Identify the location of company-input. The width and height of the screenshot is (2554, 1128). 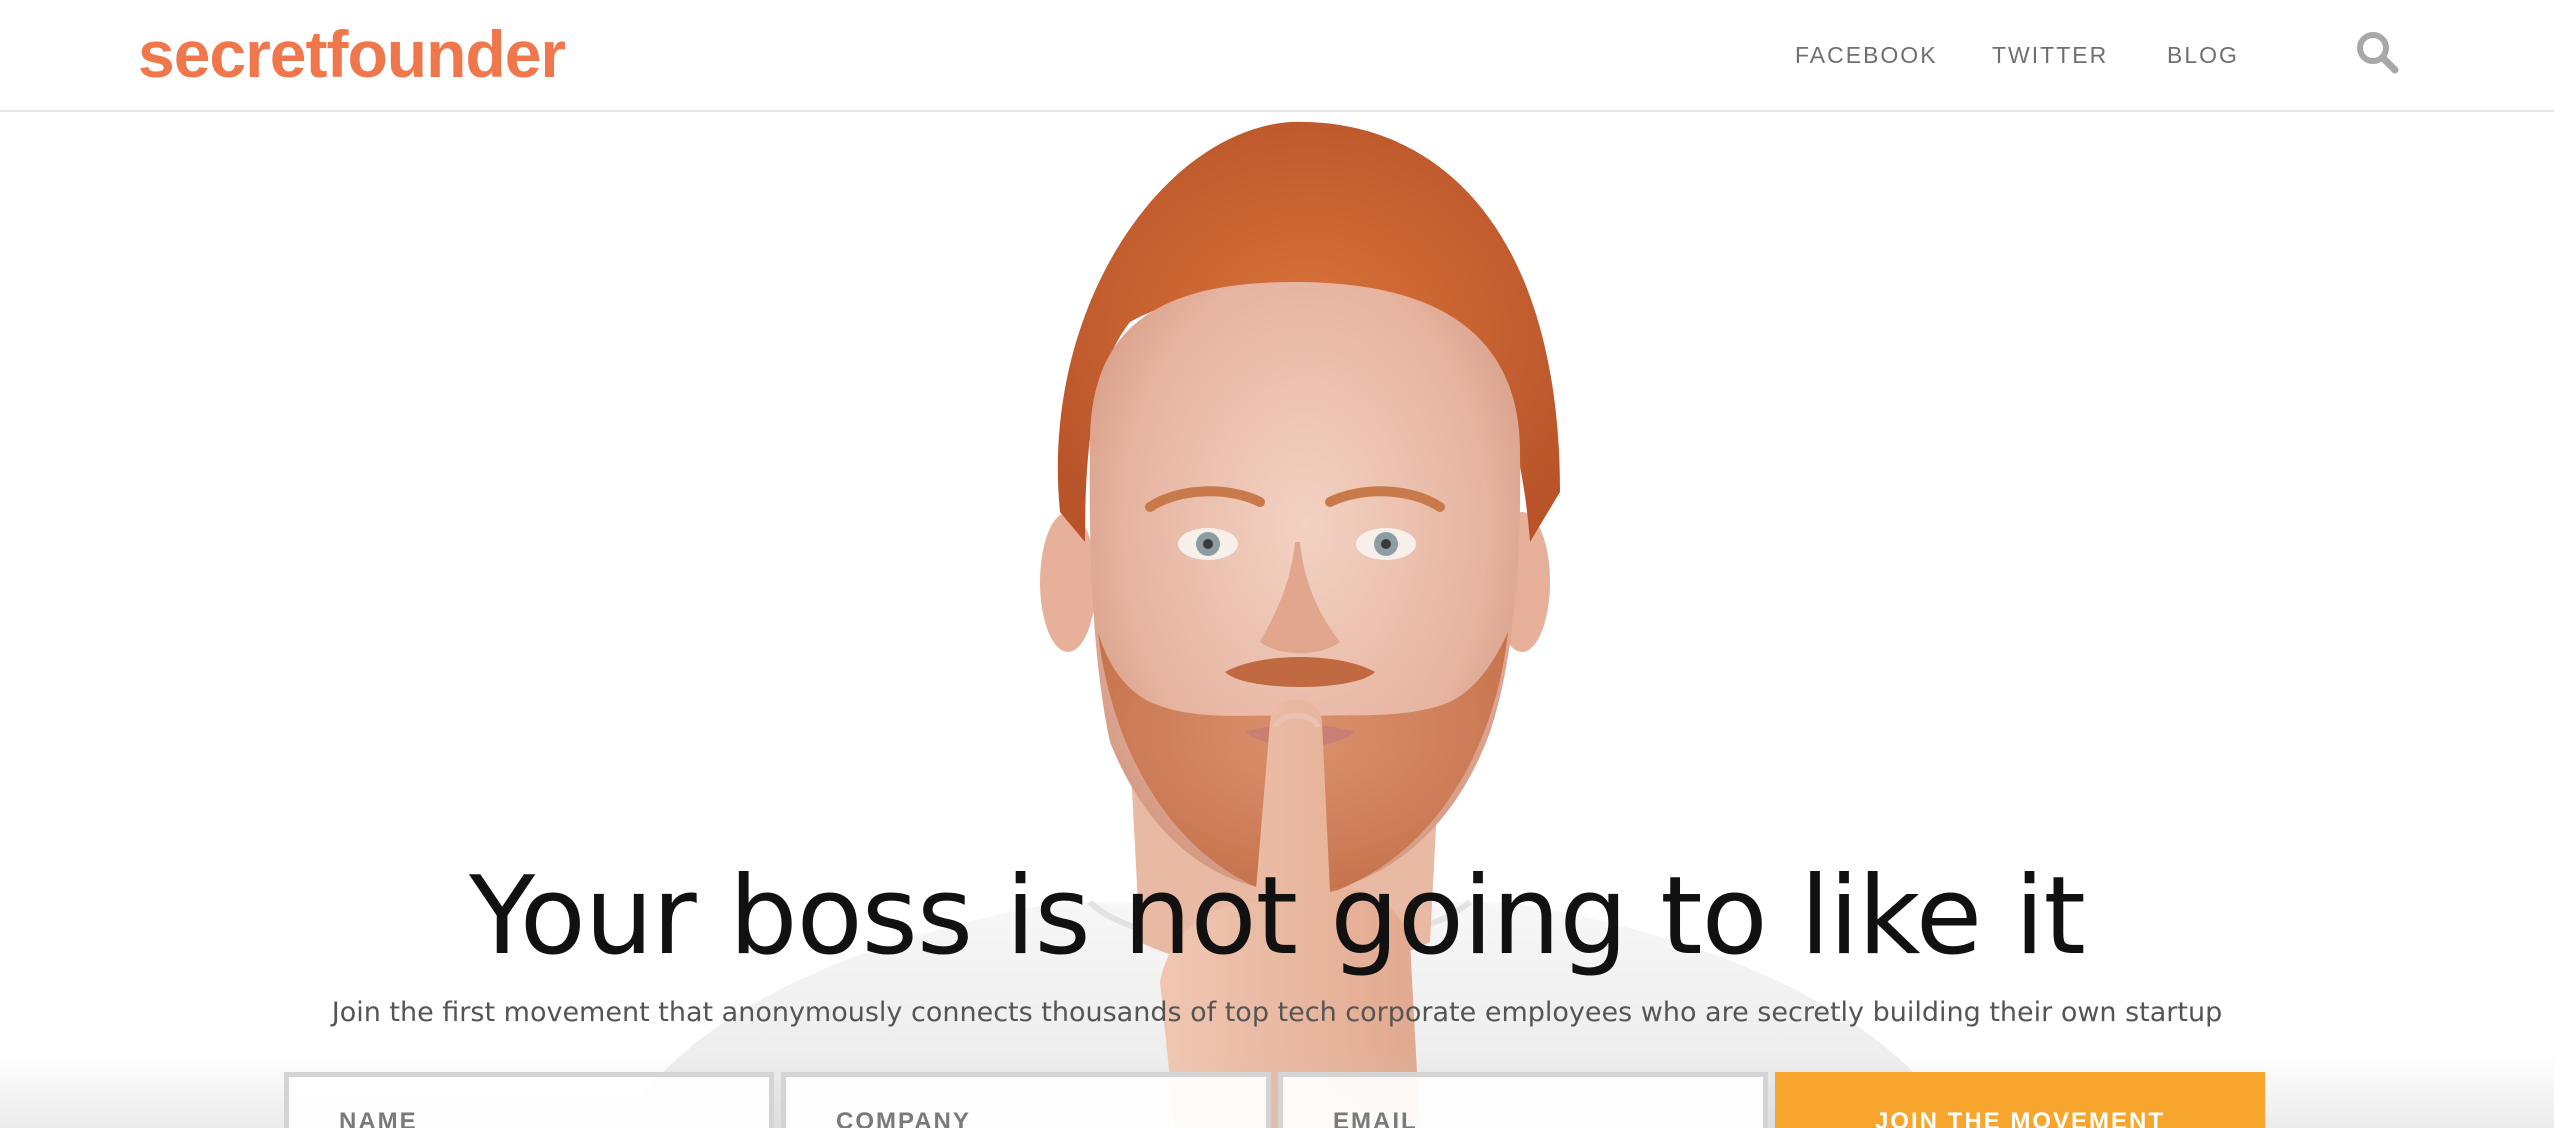
(1026, 1100).